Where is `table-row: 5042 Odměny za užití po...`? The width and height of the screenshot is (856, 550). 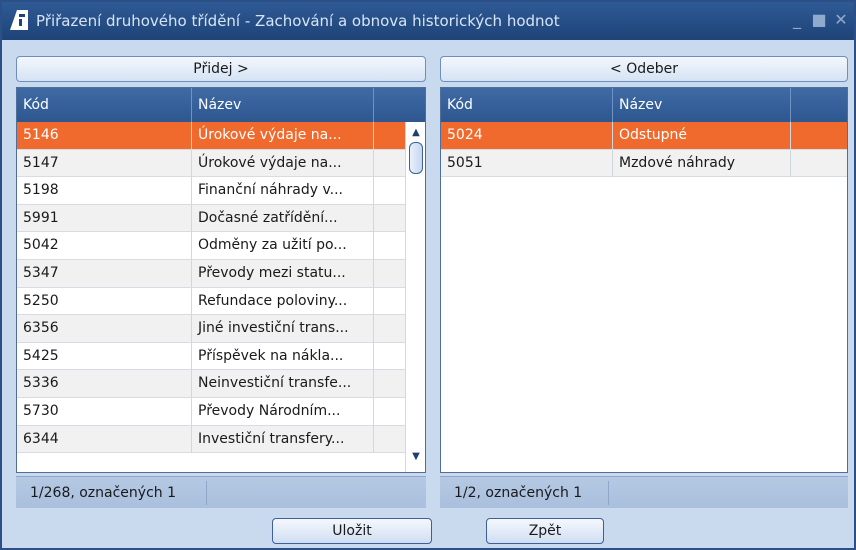 table-row: 5042 Odměny za užití po... is located at coordinates (211, 246).